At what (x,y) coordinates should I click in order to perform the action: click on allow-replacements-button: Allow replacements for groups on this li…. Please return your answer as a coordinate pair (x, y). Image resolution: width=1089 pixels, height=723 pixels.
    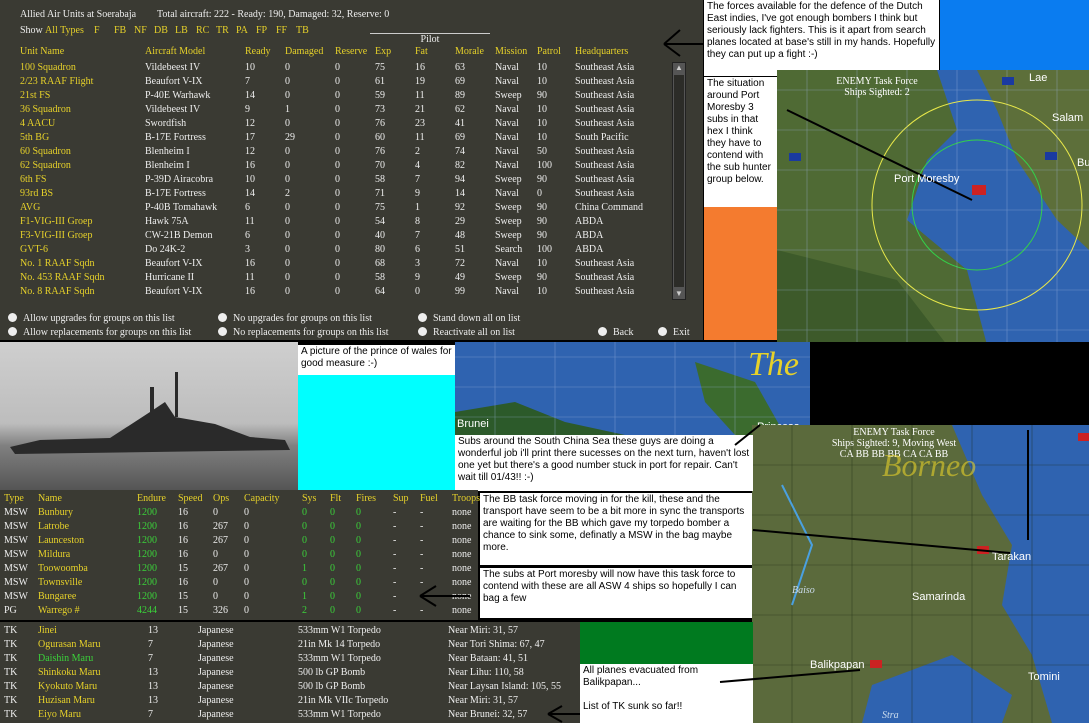
    Looking at the image, I should click on (99, 332).